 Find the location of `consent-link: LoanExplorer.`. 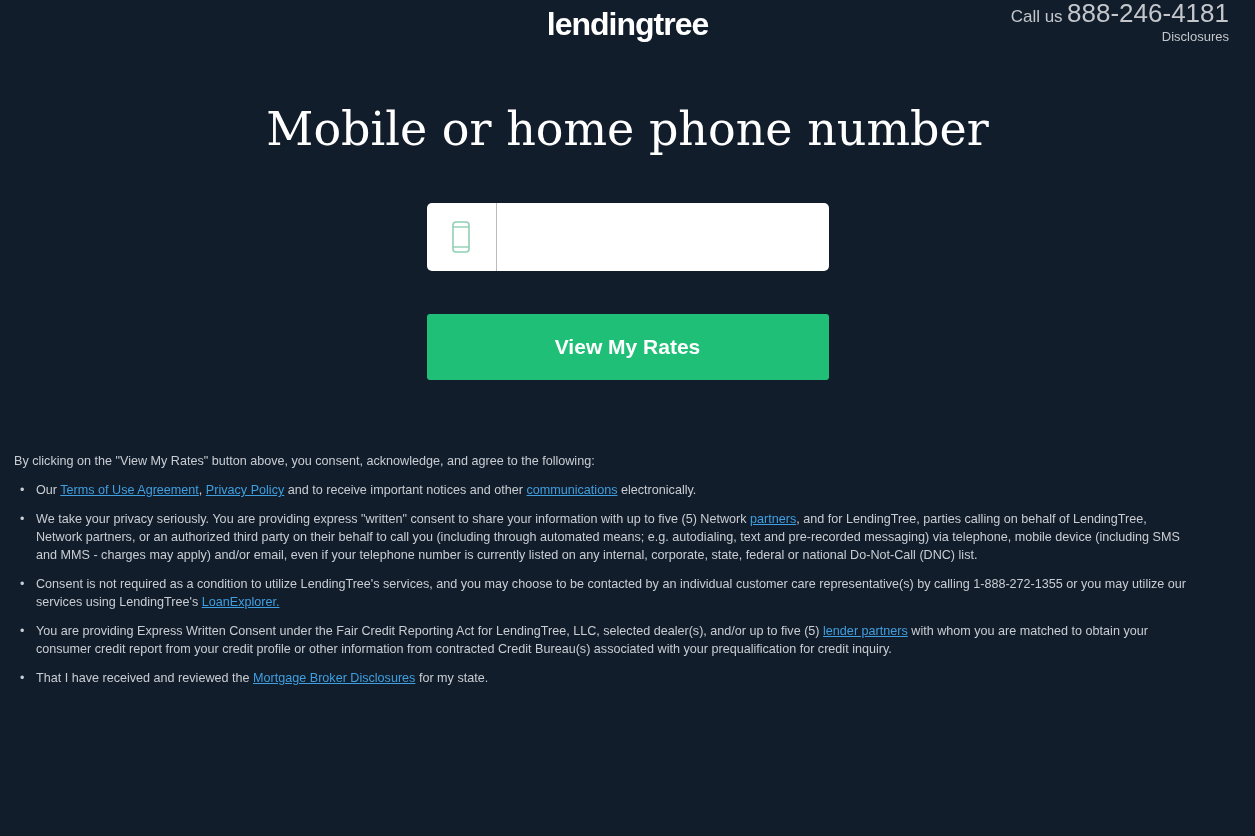

consent-link: LoanExplorer. is located at coordinates (240, 602).